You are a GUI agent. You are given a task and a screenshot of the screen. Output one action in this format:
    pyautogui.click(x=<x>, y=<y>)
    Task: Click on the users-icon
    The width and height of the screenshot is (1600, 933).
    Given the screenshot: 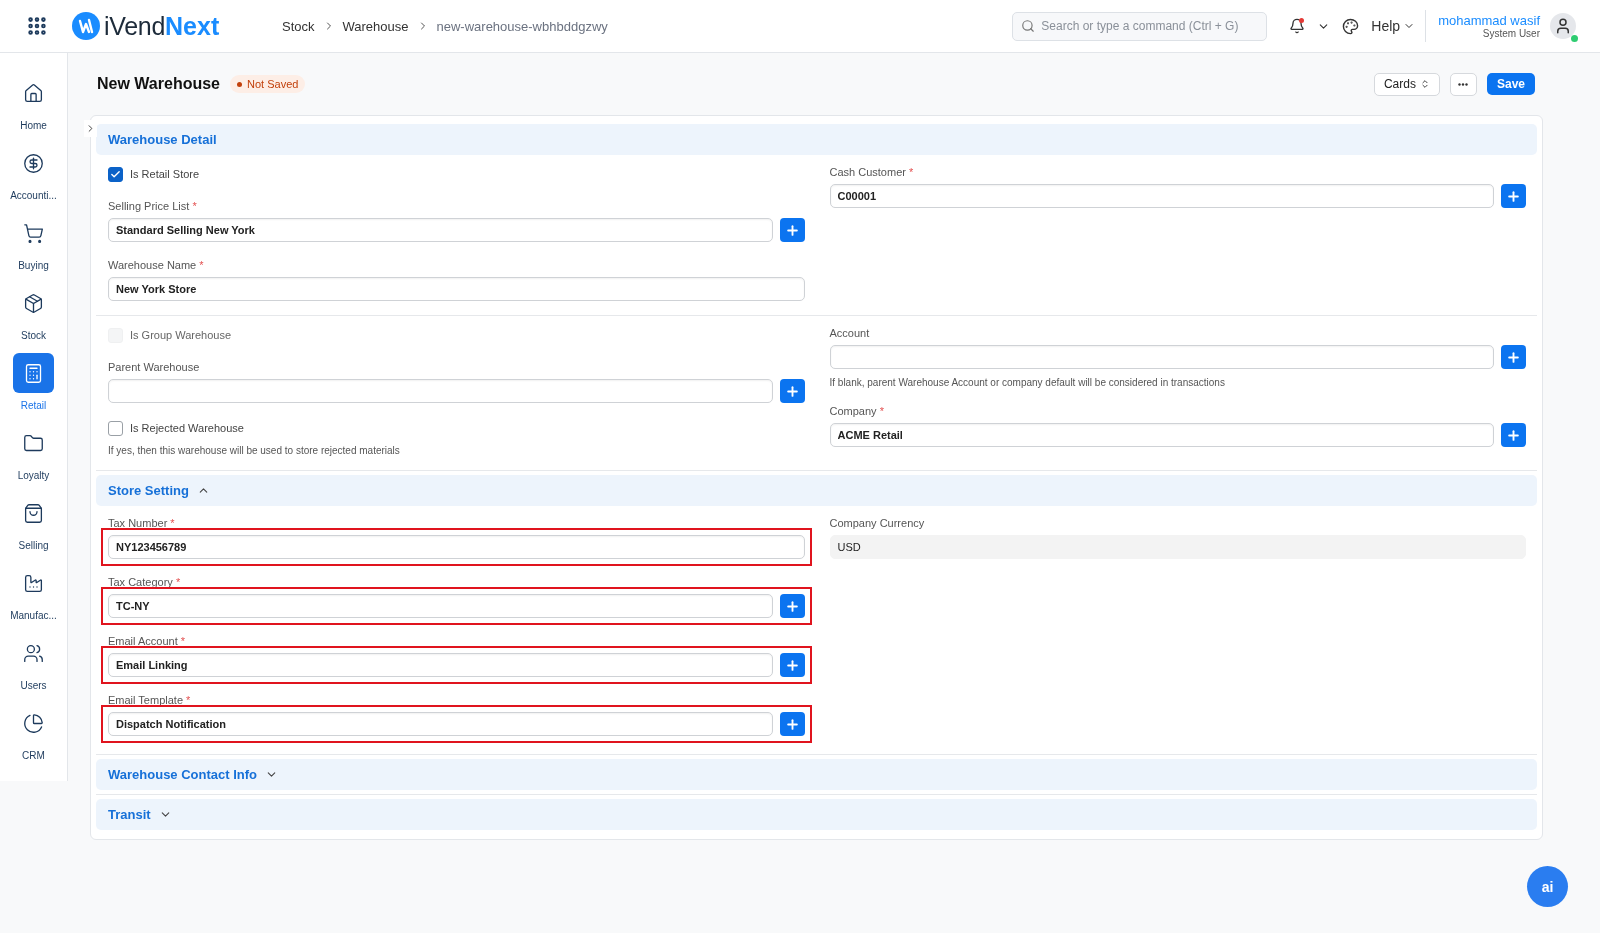 What is the action you would take?
    pyautogui.click(x=33, y=653)
    